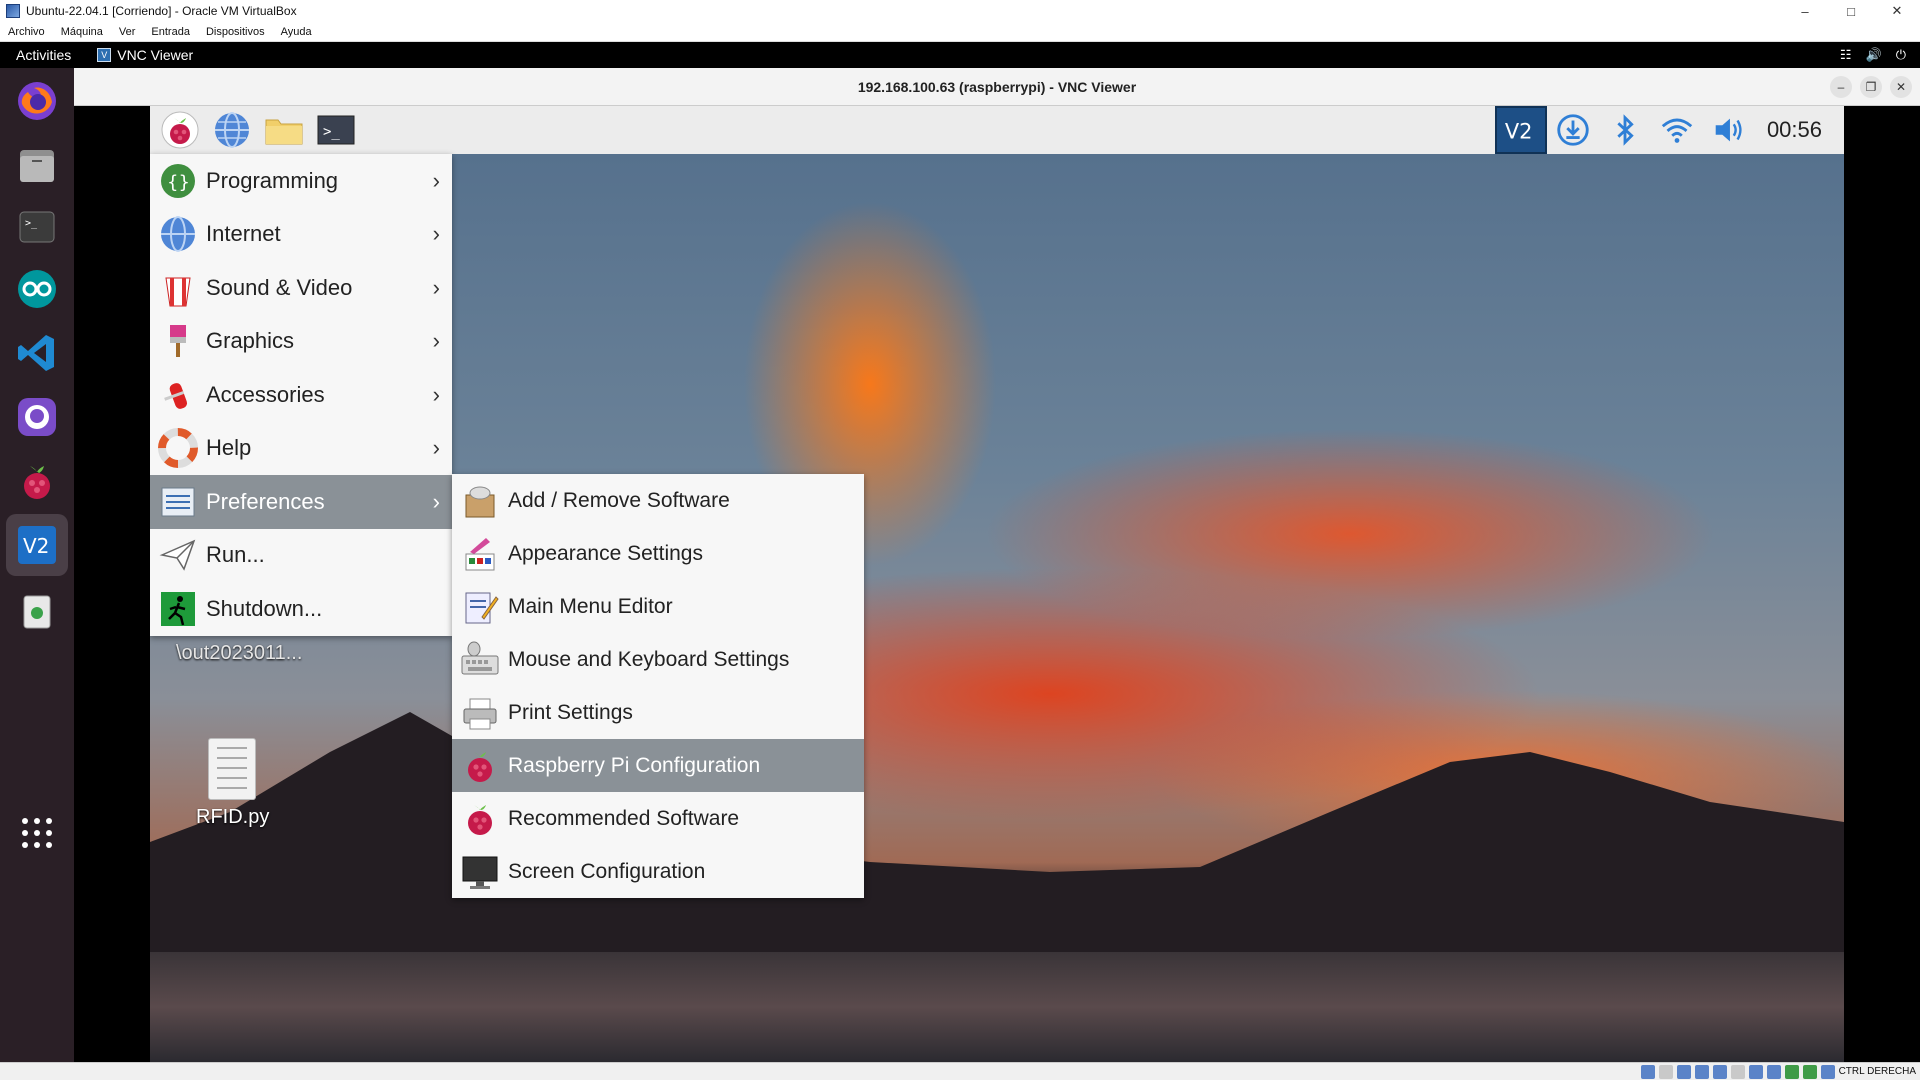  I want to click on menu-dispositivos: Dispositivos, so click(235, 32).